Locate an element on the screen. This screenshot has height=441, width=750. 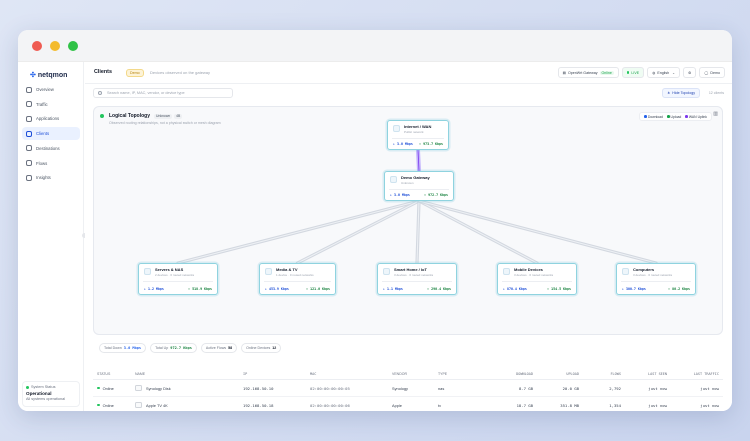
column-header: Status is located at coordinates (114, 374).